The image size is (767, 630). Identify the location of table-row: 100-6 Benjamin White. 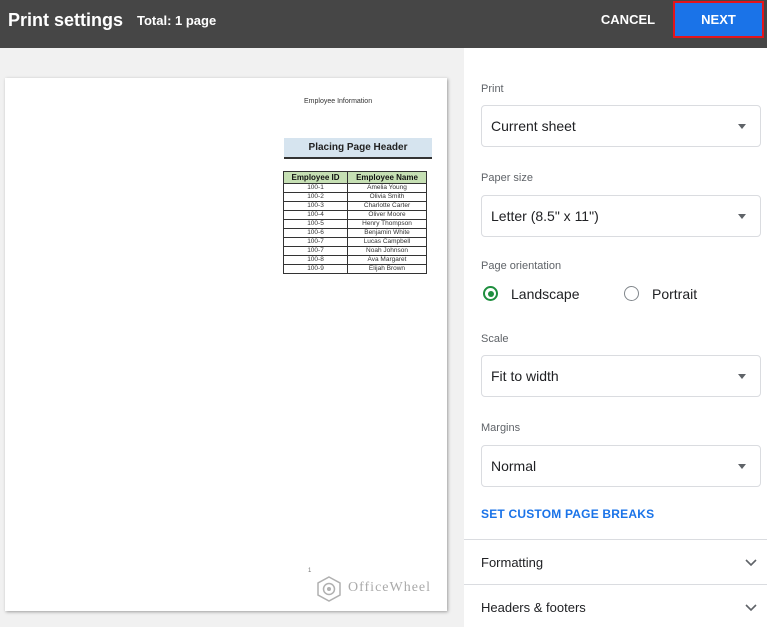
(355, 233).